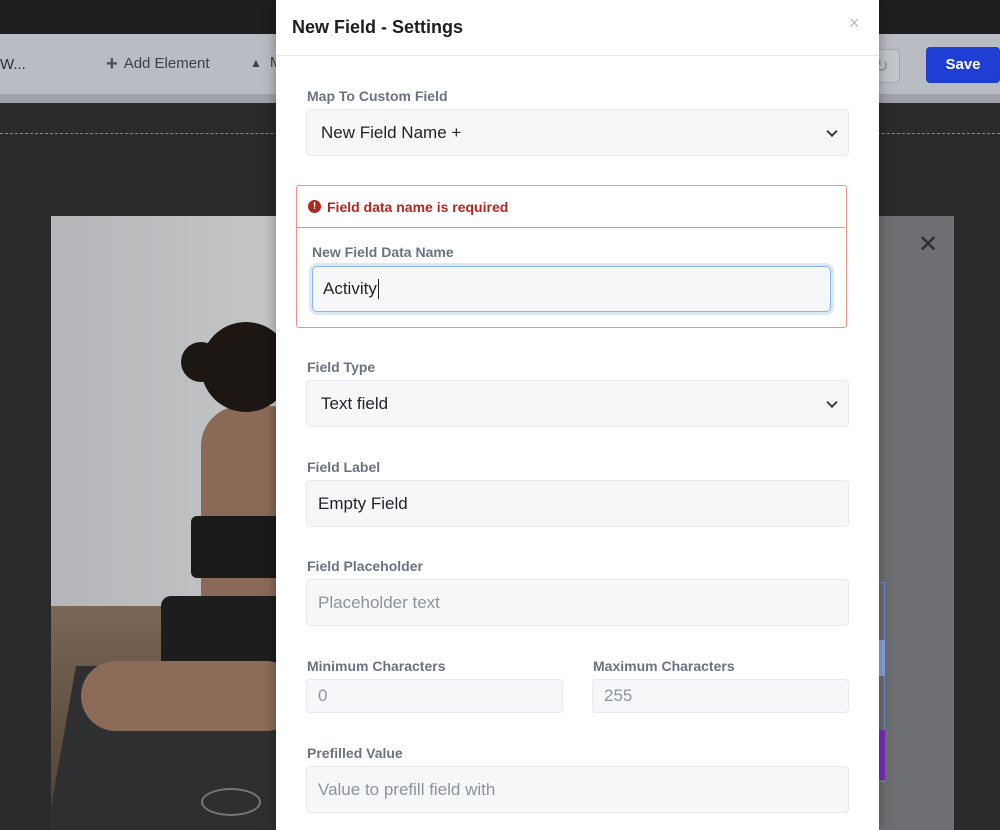 This screenshot has height=830, width=1000. I want to click on field-label-label: Field Label, so click(344, 467).